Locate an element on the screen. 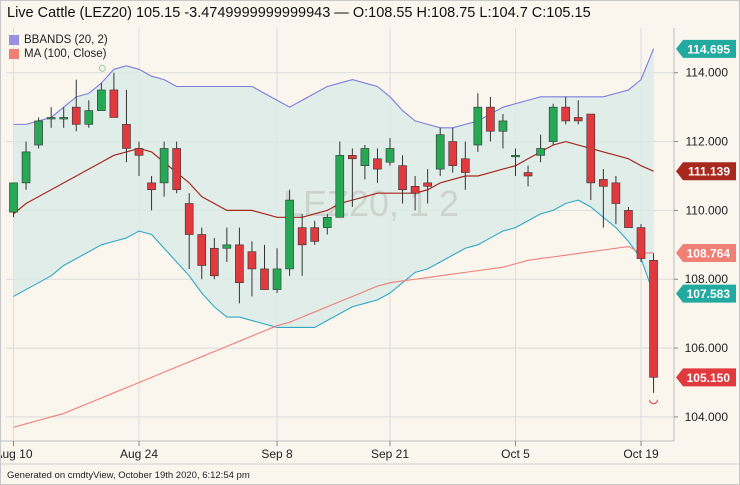  price-tick-label: 114.000 is located at coordinates (707, 73).